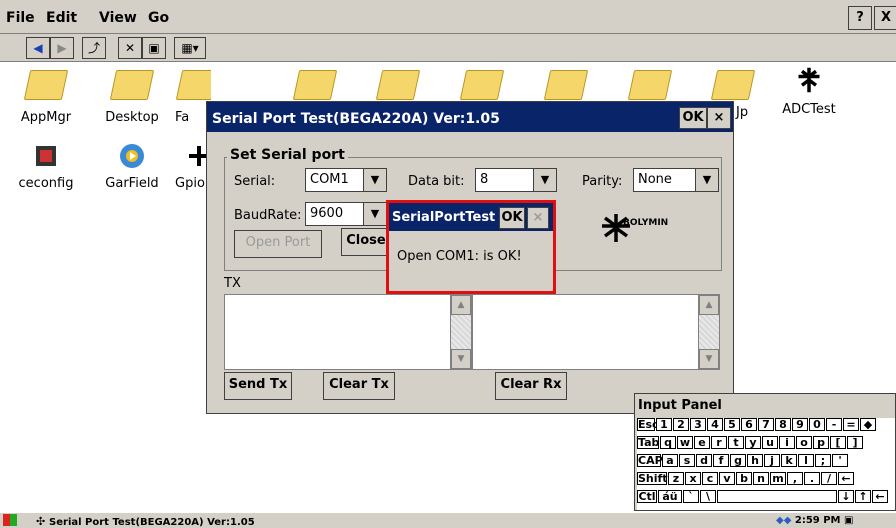 This screenshot has height=528, width=896. Describe the element at coordinates (708, 332) in the screenshot. I see `rx-scrollbar: ▲ ▼` at that location.